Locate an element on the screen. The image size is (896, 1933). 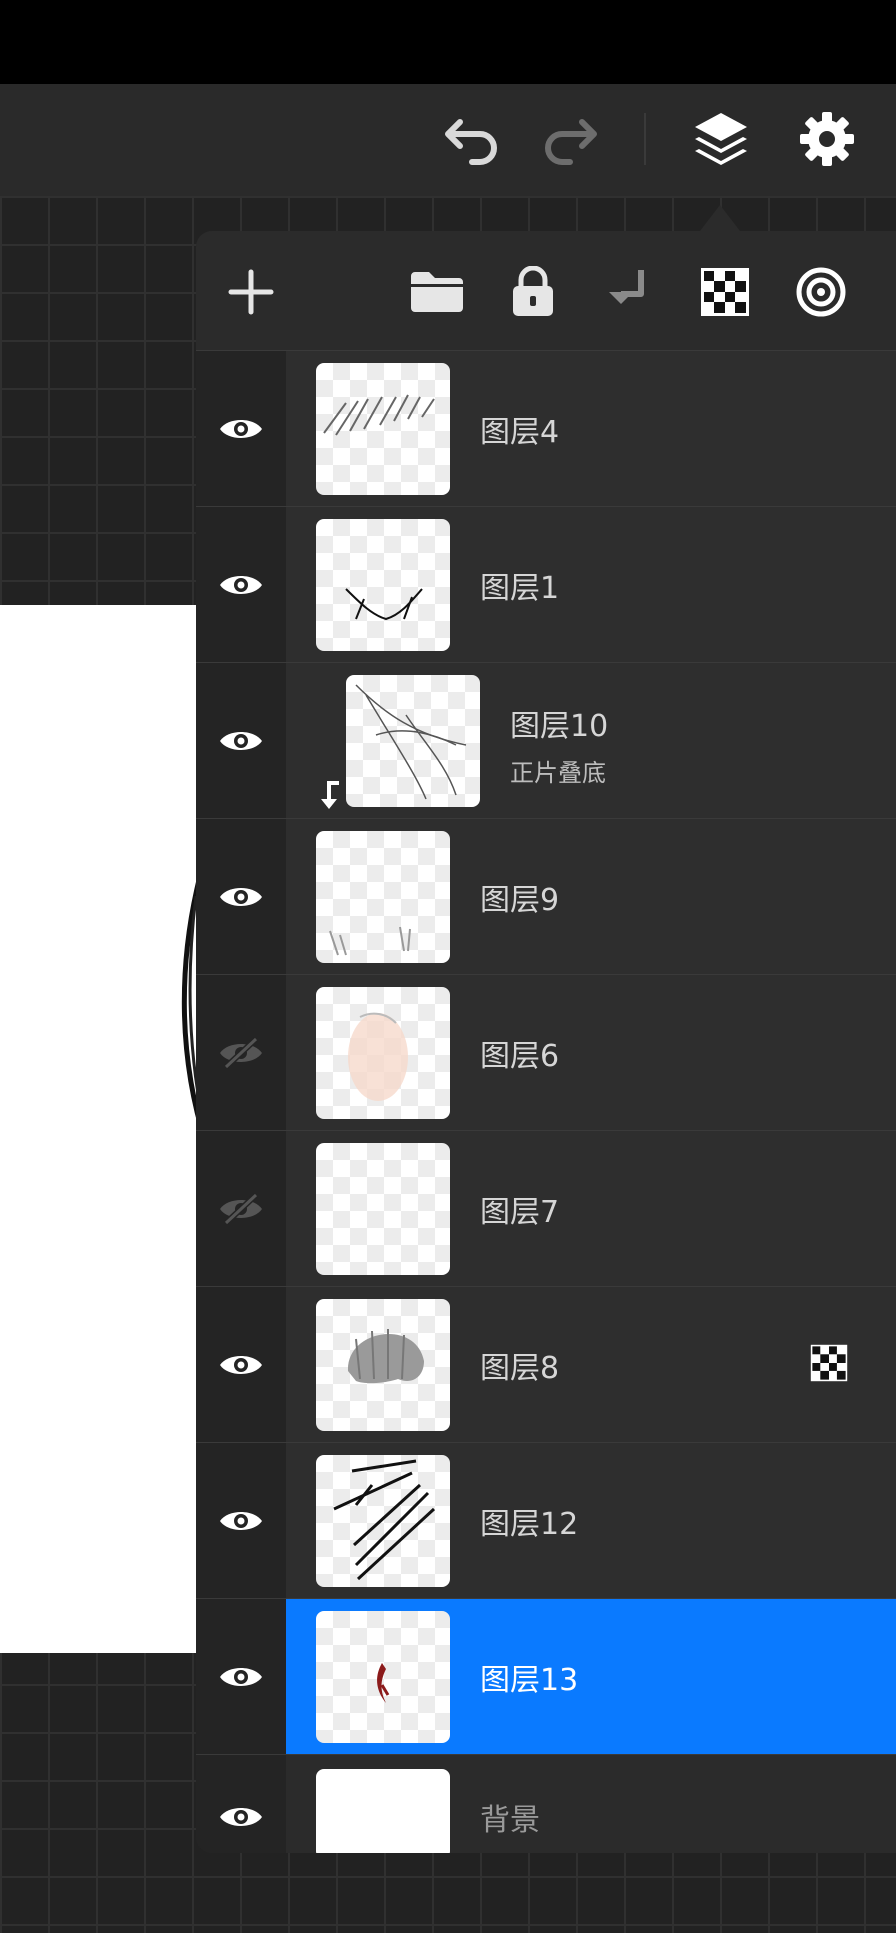
clipping-mask-arrow-icon is located at coordinates (330, 795).